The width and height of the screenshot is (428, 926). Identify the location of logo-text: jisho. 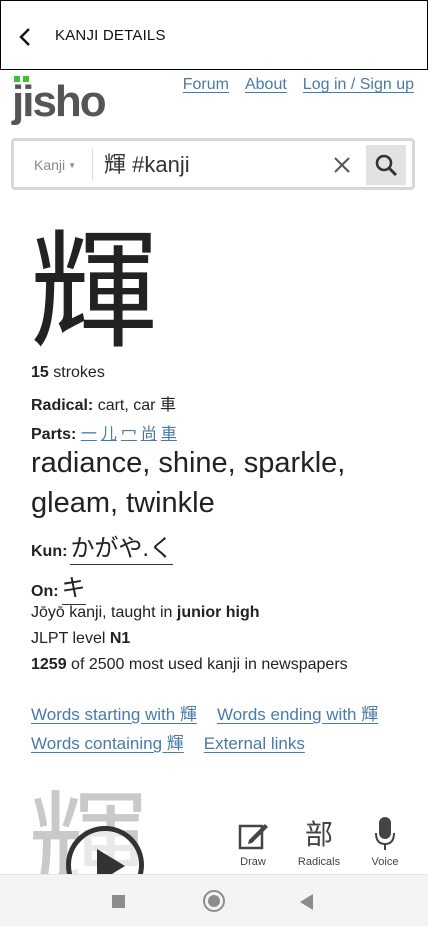
(59, 101).